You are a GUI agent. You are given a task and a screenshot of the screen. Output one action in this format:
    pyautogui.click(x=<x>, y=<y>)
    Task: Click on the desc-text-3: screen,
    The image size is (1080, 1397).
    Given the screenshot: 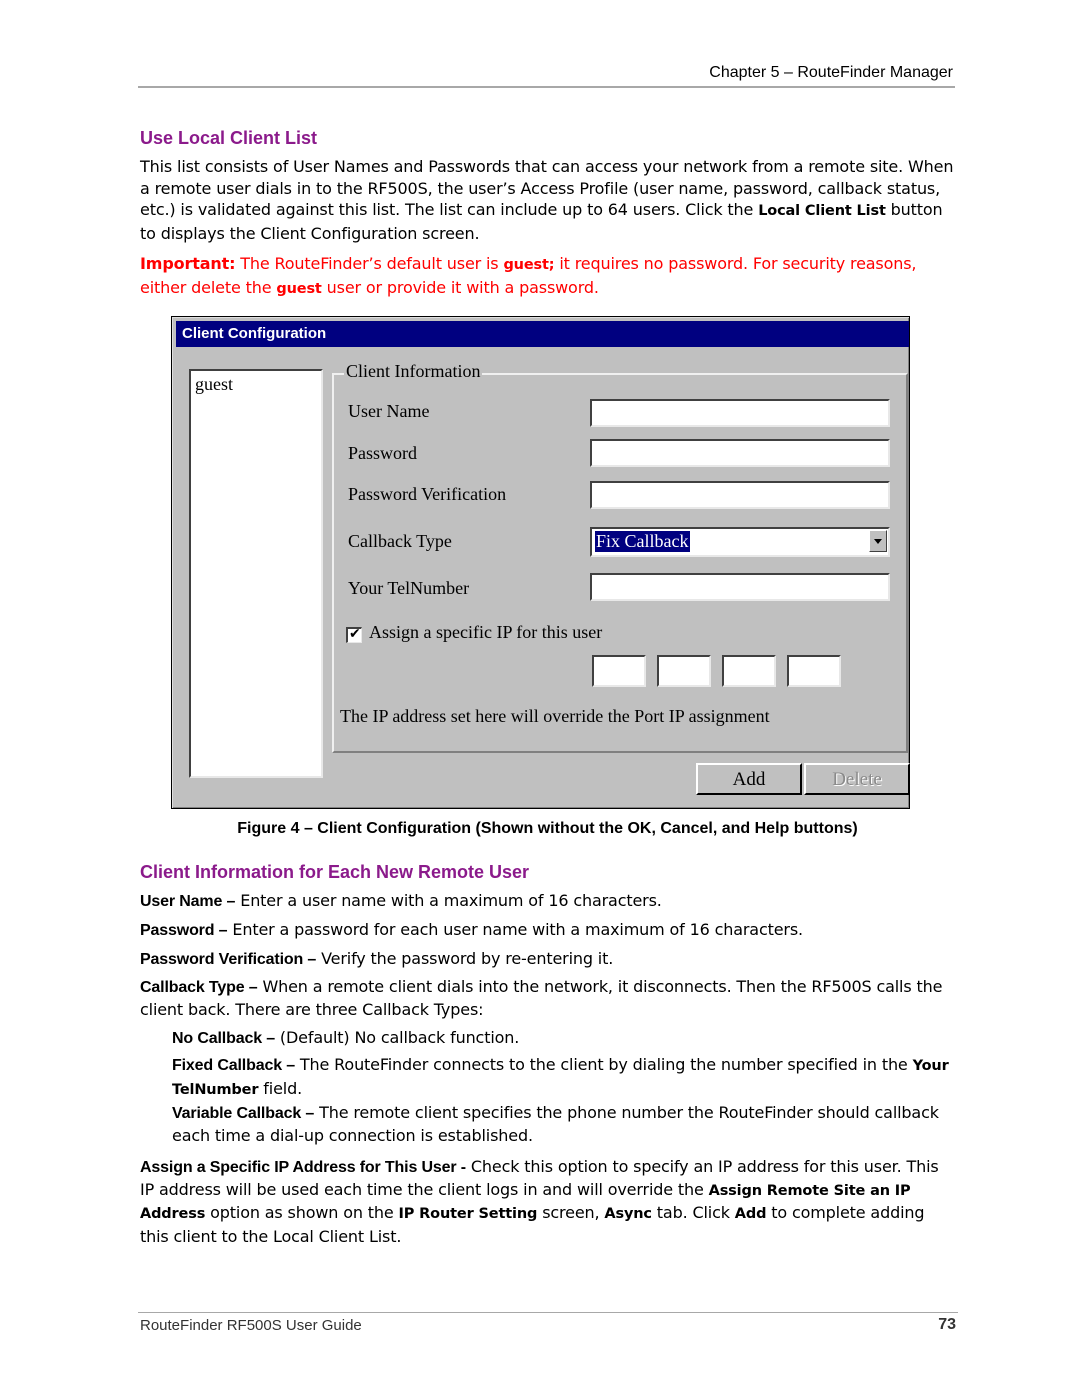 What is the action you would take?
    pyautogui.click(x=571, y=1212)
    